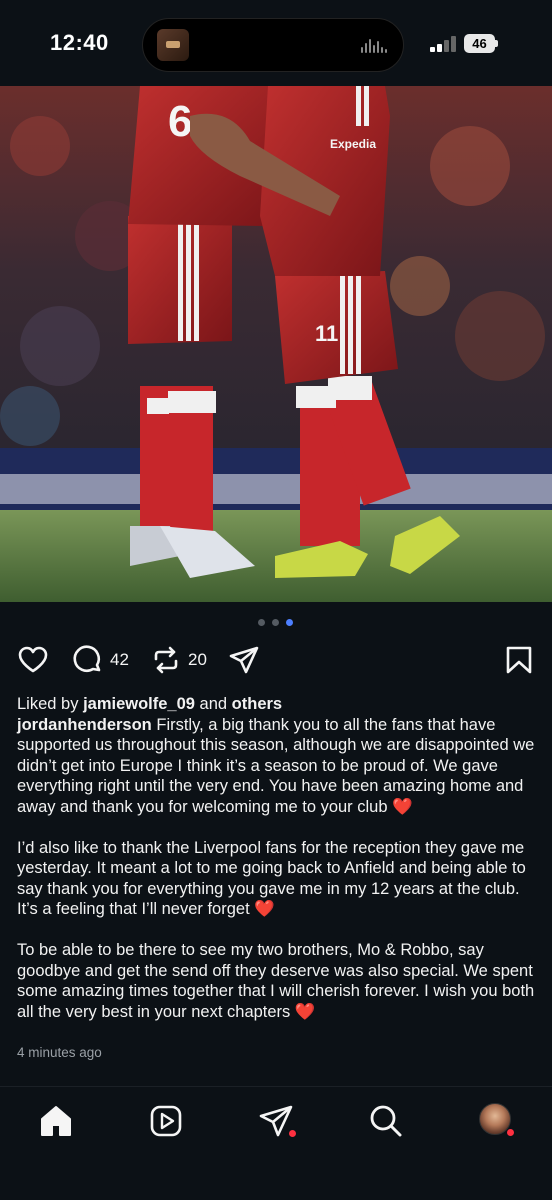  What do you see at coordinates (119, 659) in the screenshot?
I see `comments-count: 42` at bounding box center [119, 659].